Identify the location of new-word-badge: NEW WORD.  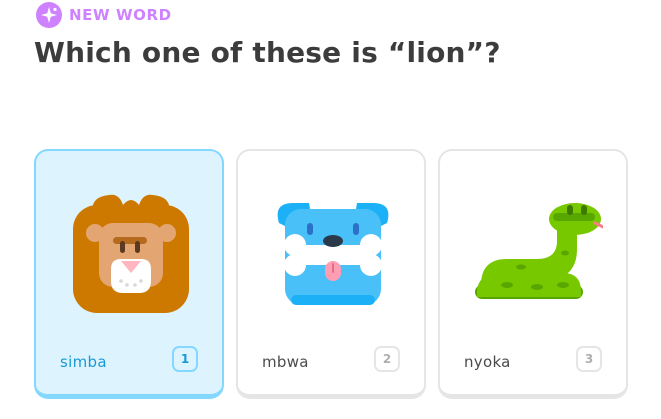
(104, 15).